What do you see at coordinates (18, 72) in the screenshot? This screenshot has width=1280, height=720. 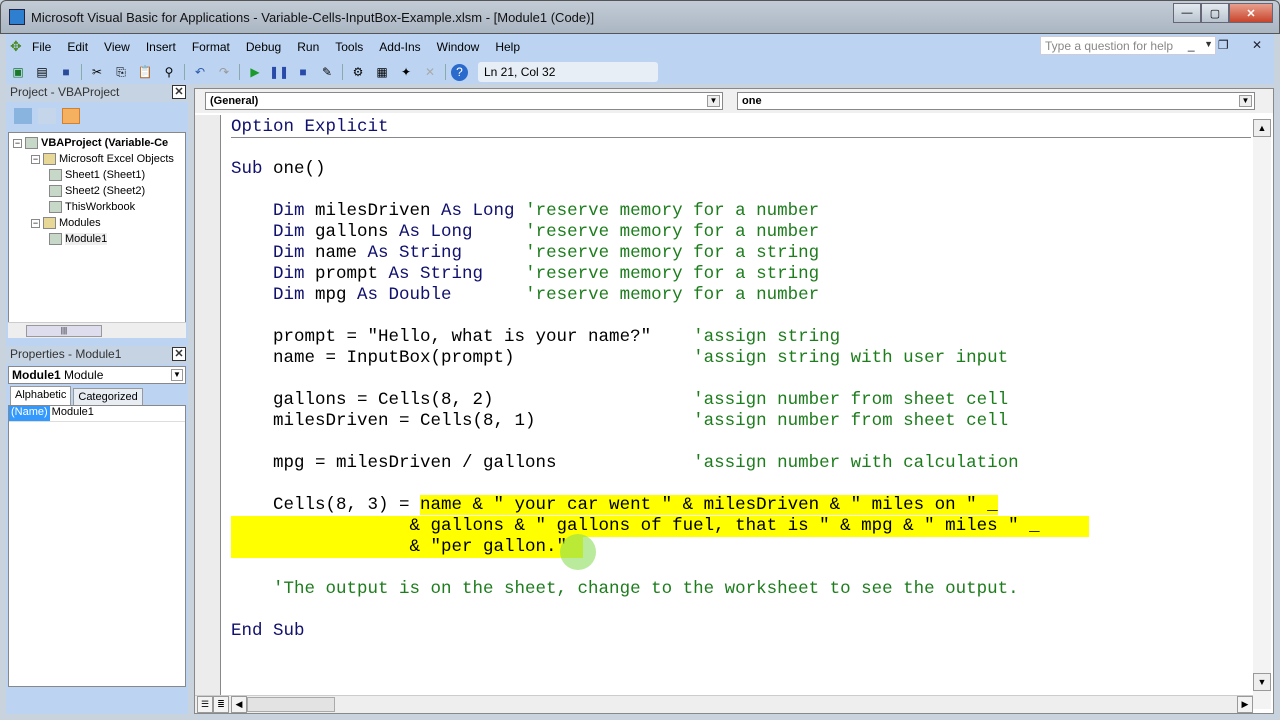 I see `view-excel-icon: ▣` at bounding box center [18, 72].